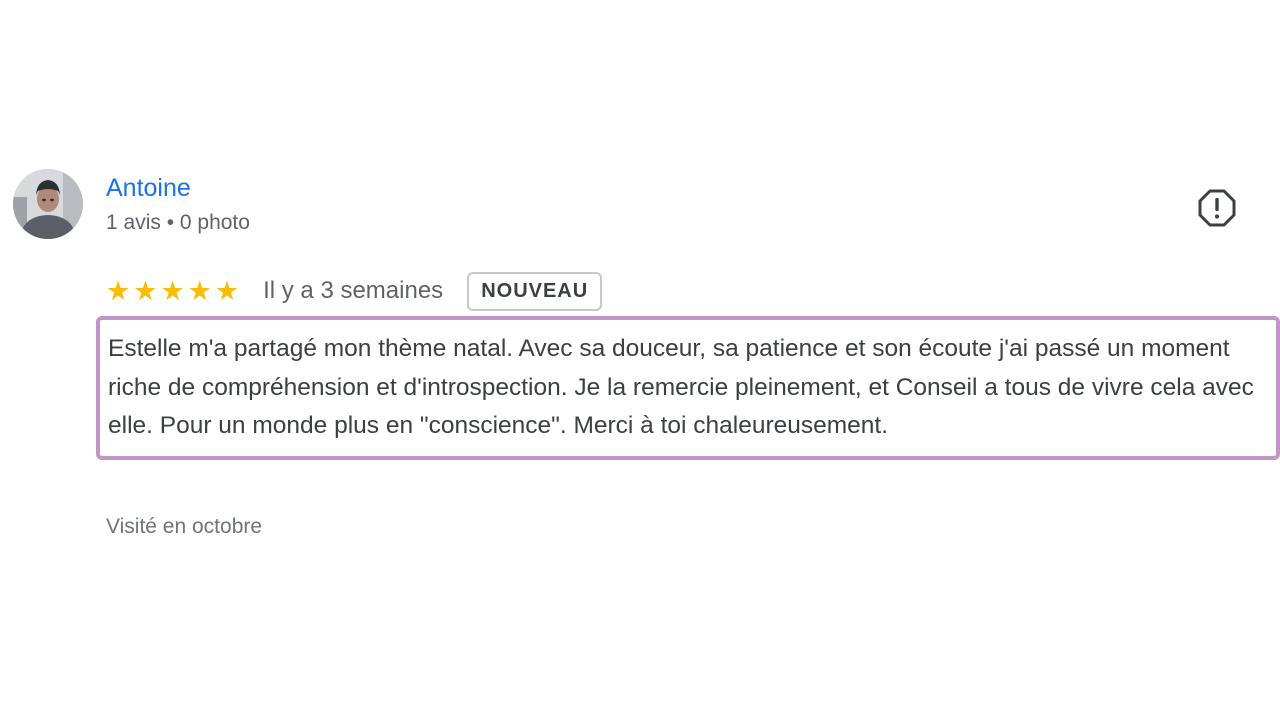 Image resolution: width=1280 pixels, height=720 pixels. I want to click on report-flag-icon, so click(1217, 208).